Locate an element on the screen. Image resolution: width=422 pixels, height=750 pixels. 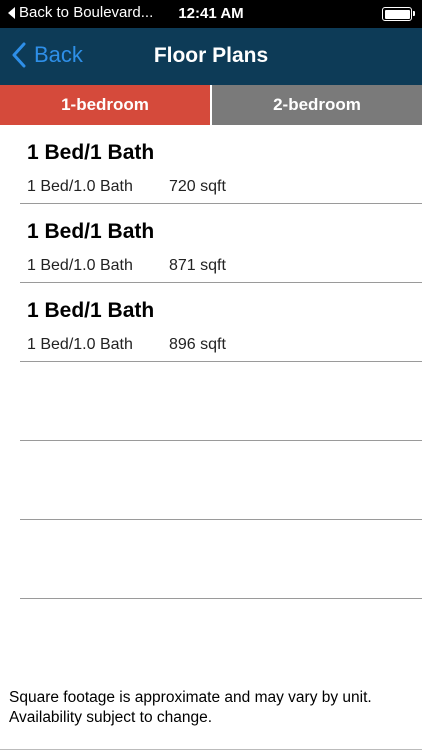
floor-plan-sqft: 896 sqft is located at coordinates (197, 344).